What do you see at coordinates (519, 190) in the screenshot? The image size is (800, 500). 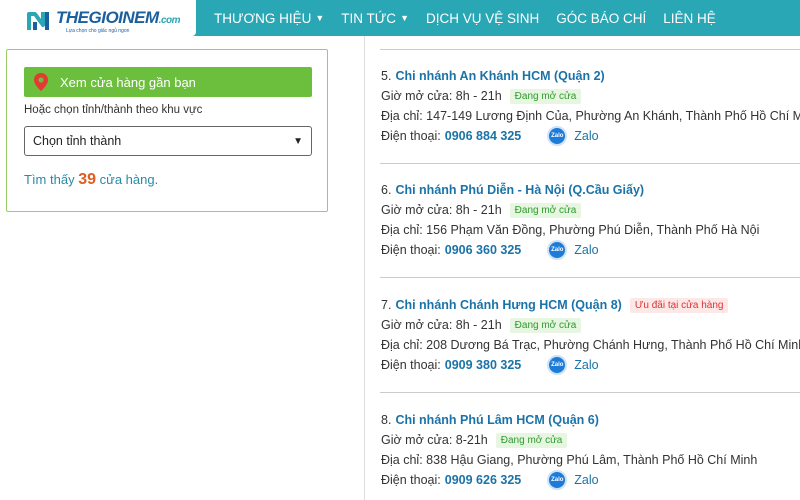 I see `store-name: Chi nhánh Phú Diễn - Hà Nội (Q.Cầu Giấy)` at bounding box center [519, 190].